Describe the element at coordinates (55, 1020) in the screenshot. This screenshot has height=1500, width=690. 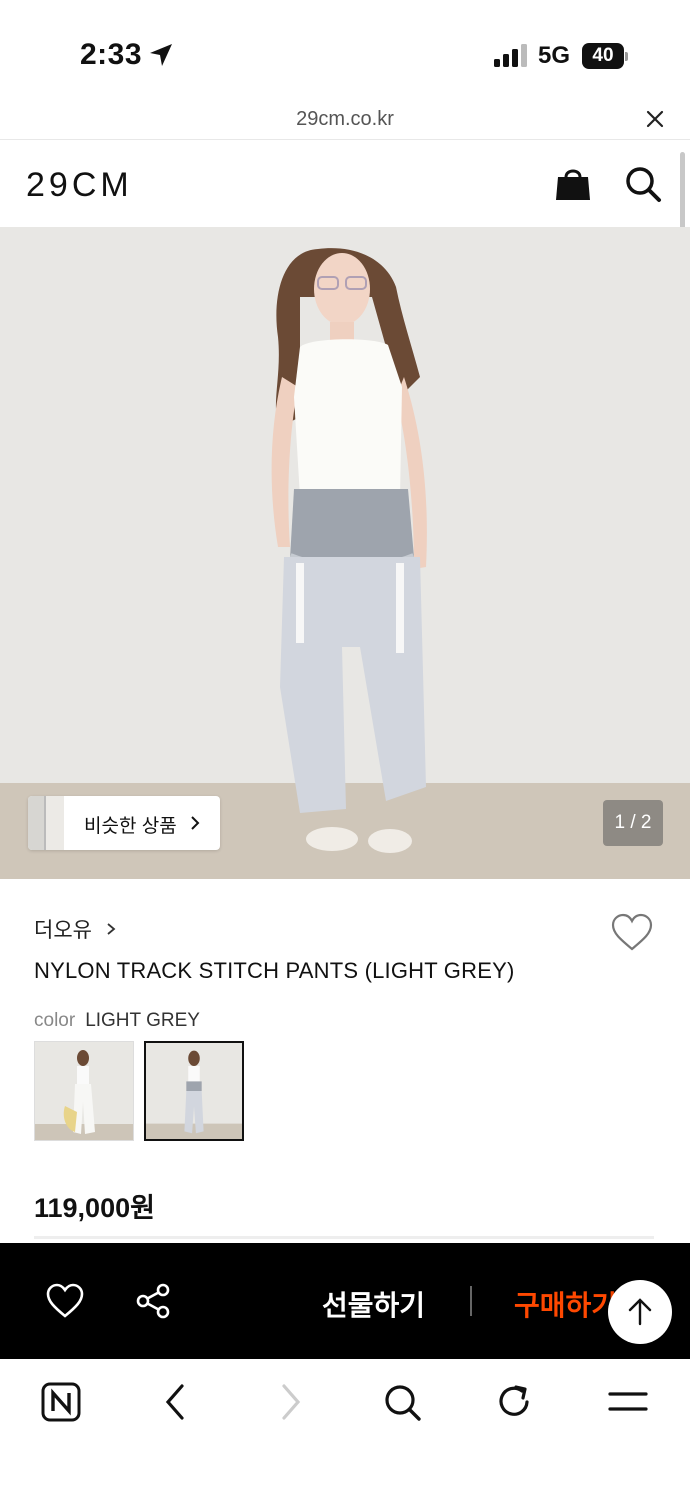
I see `color-label: color` at that location.